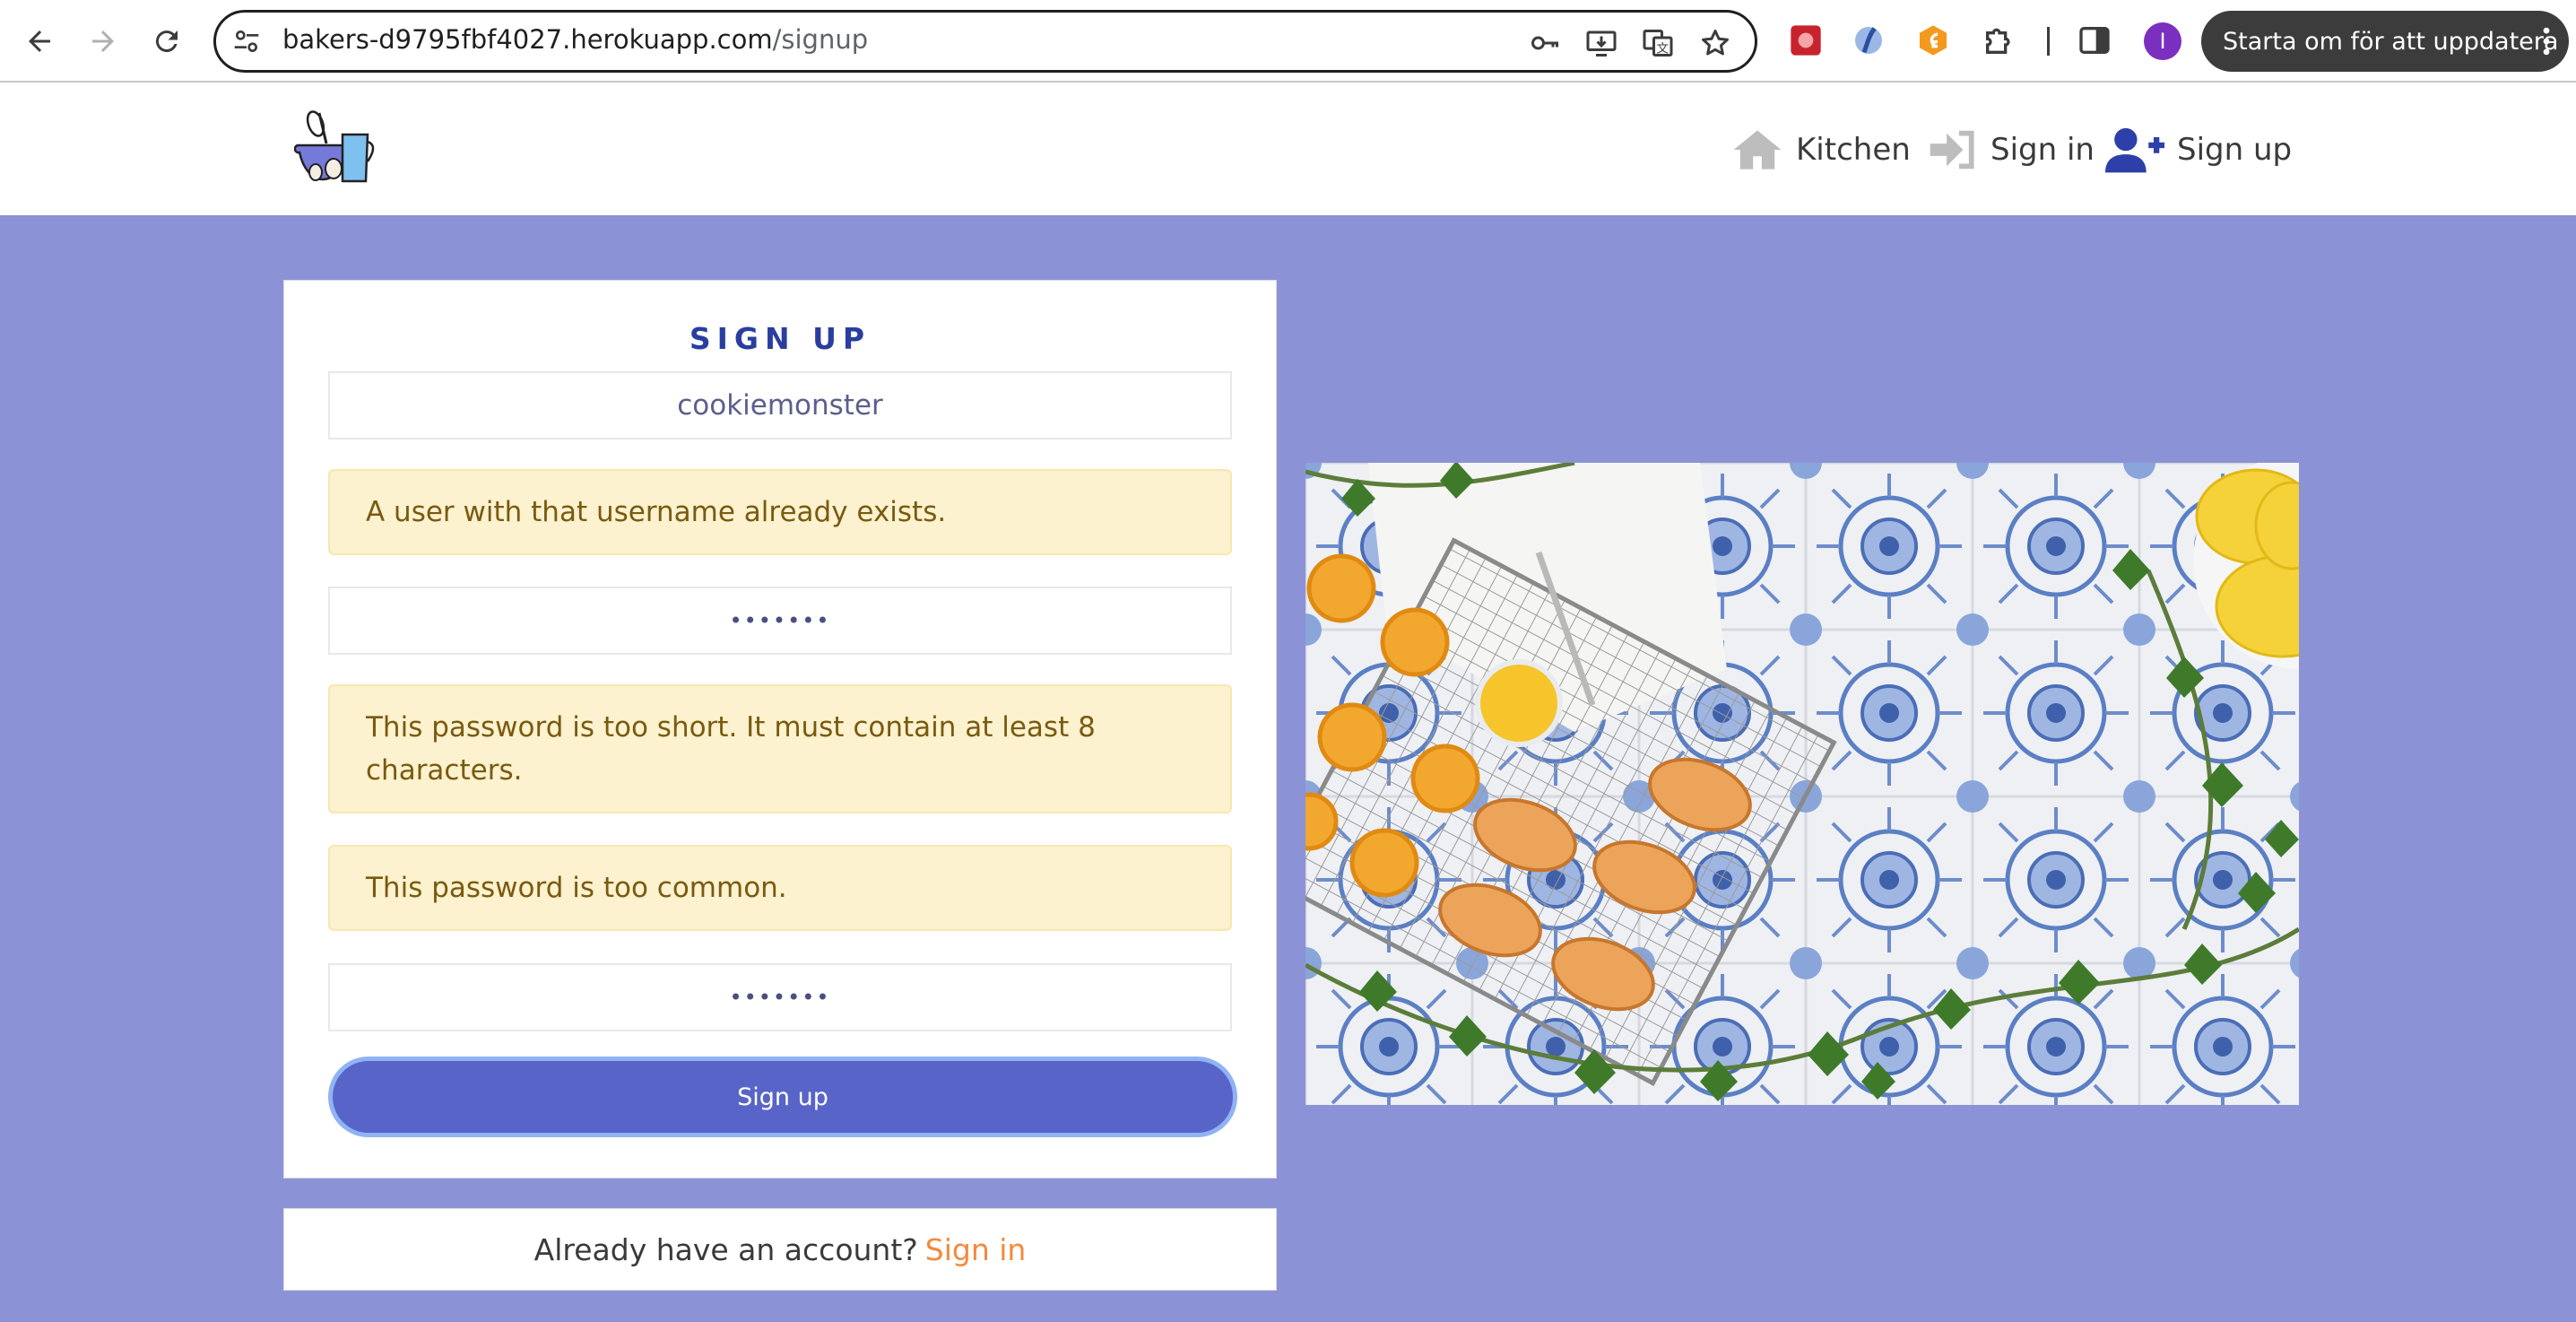 The image size is (2576, 1322). What do you see at coordinates (1853, 150) in the screenshot?
I see `nav-kitchen-label: Kitchen` at bounding box center [1853, 150].